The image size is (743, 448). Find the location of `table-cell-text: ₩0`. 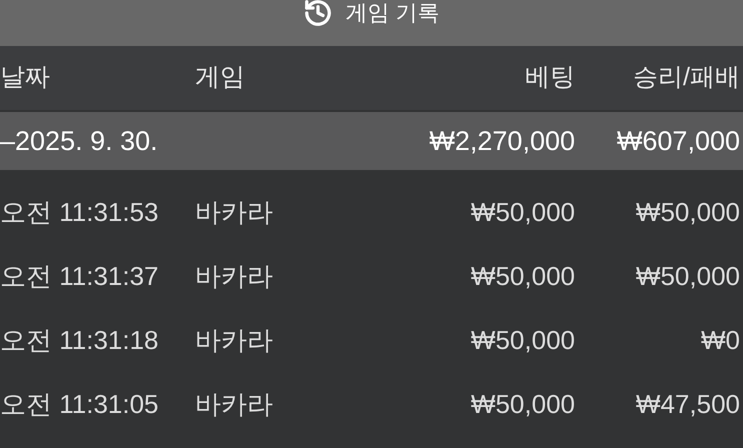

table-cell-text: ₩0 is located at coordinates (720, 340).